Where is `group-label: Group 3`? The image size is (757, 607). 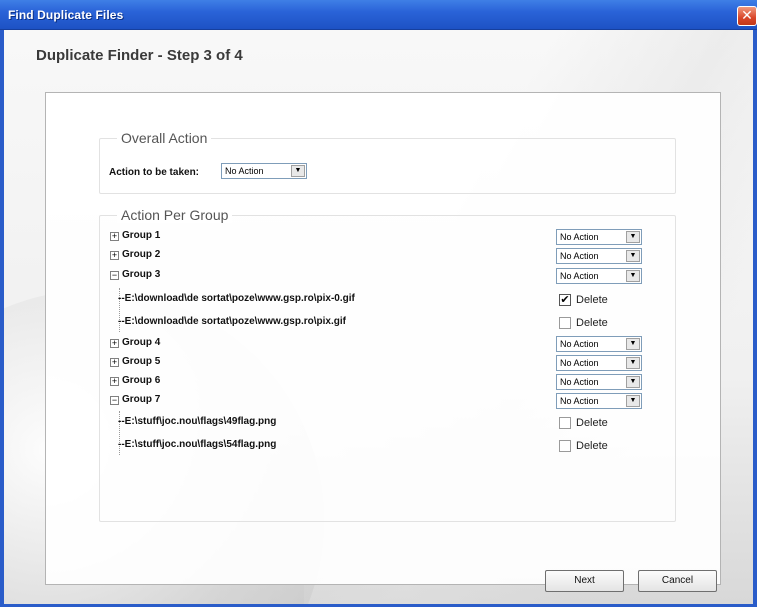 group-label: Group 3 is located at coordinates (141, 274).